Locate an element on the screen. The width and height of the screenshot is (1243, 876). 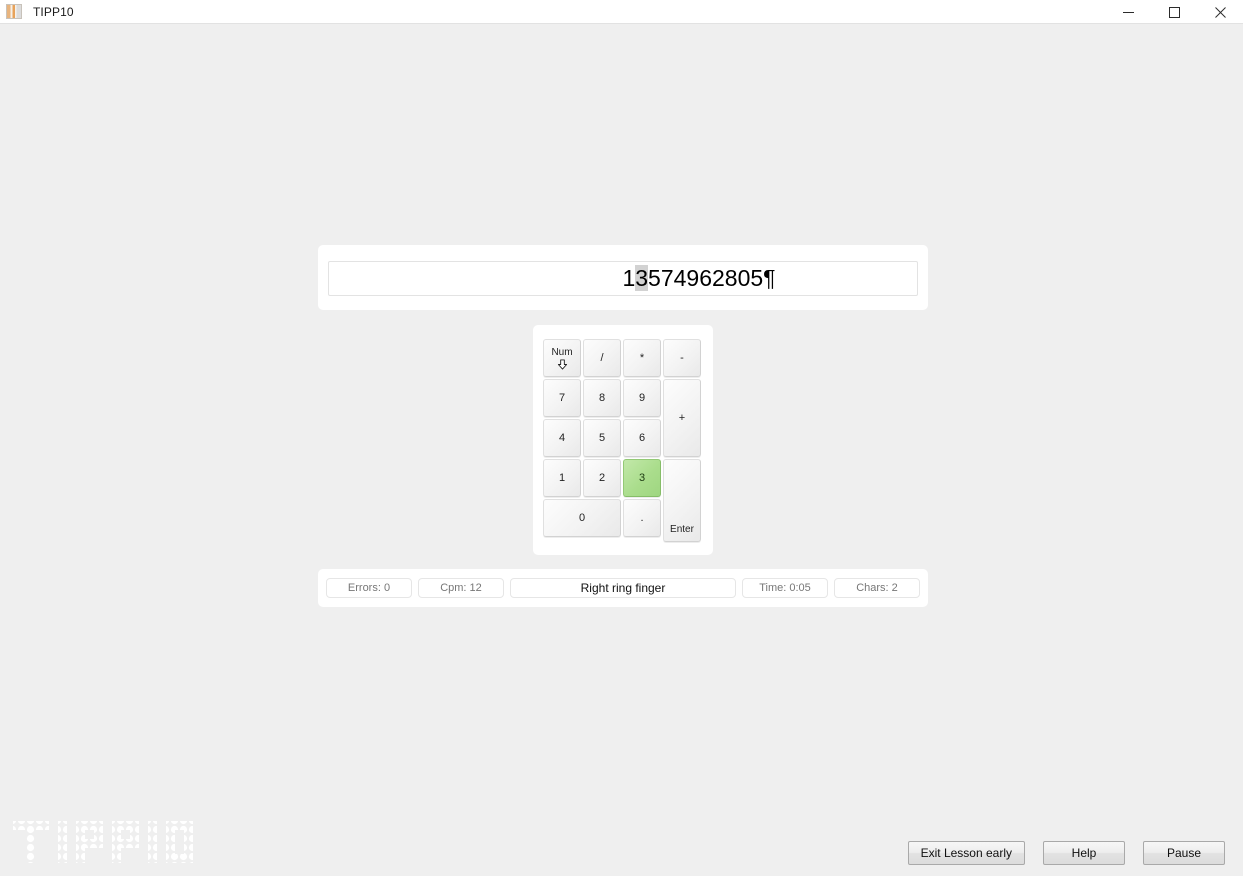
minus-key: - is located at coordinates (682, 358).